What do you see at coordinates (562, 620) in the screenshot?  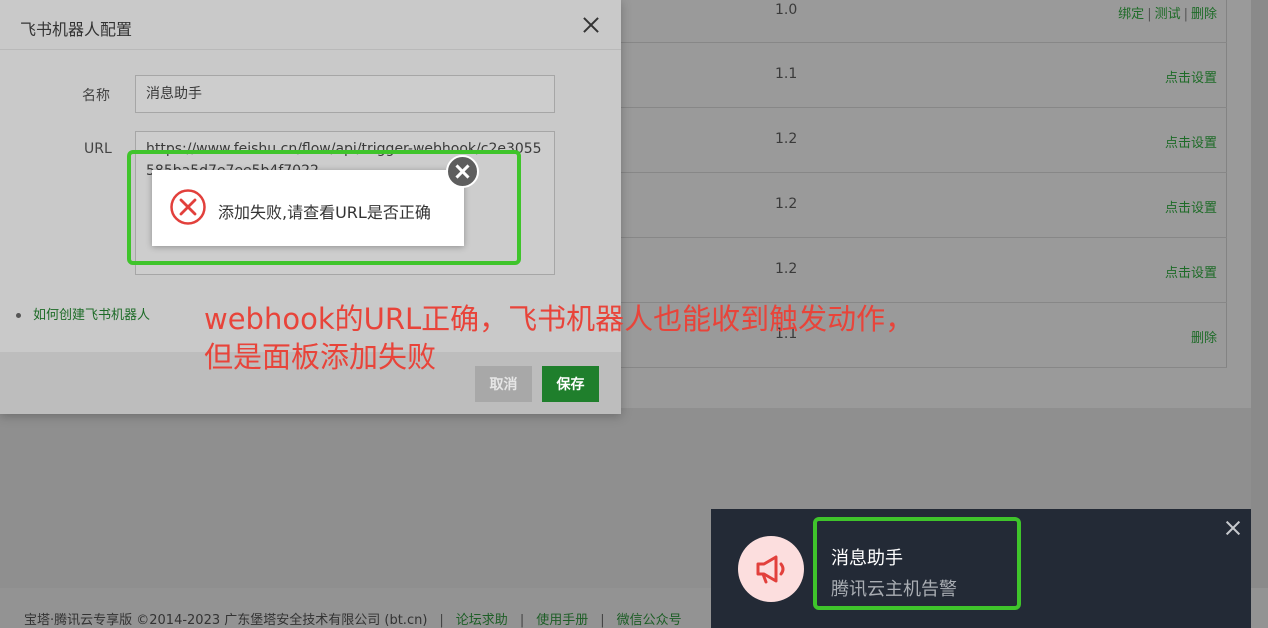 I see `manual-link: 使用手册` at bounding box center [562, 620].